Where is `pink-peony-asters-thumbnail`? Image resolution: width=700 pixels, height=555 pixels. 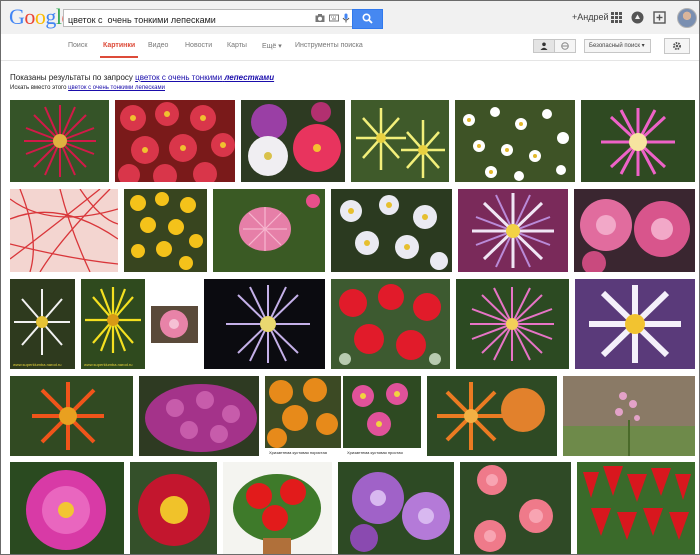
pink-peony-asters-thumbnail is located at coordinates (634, 230).